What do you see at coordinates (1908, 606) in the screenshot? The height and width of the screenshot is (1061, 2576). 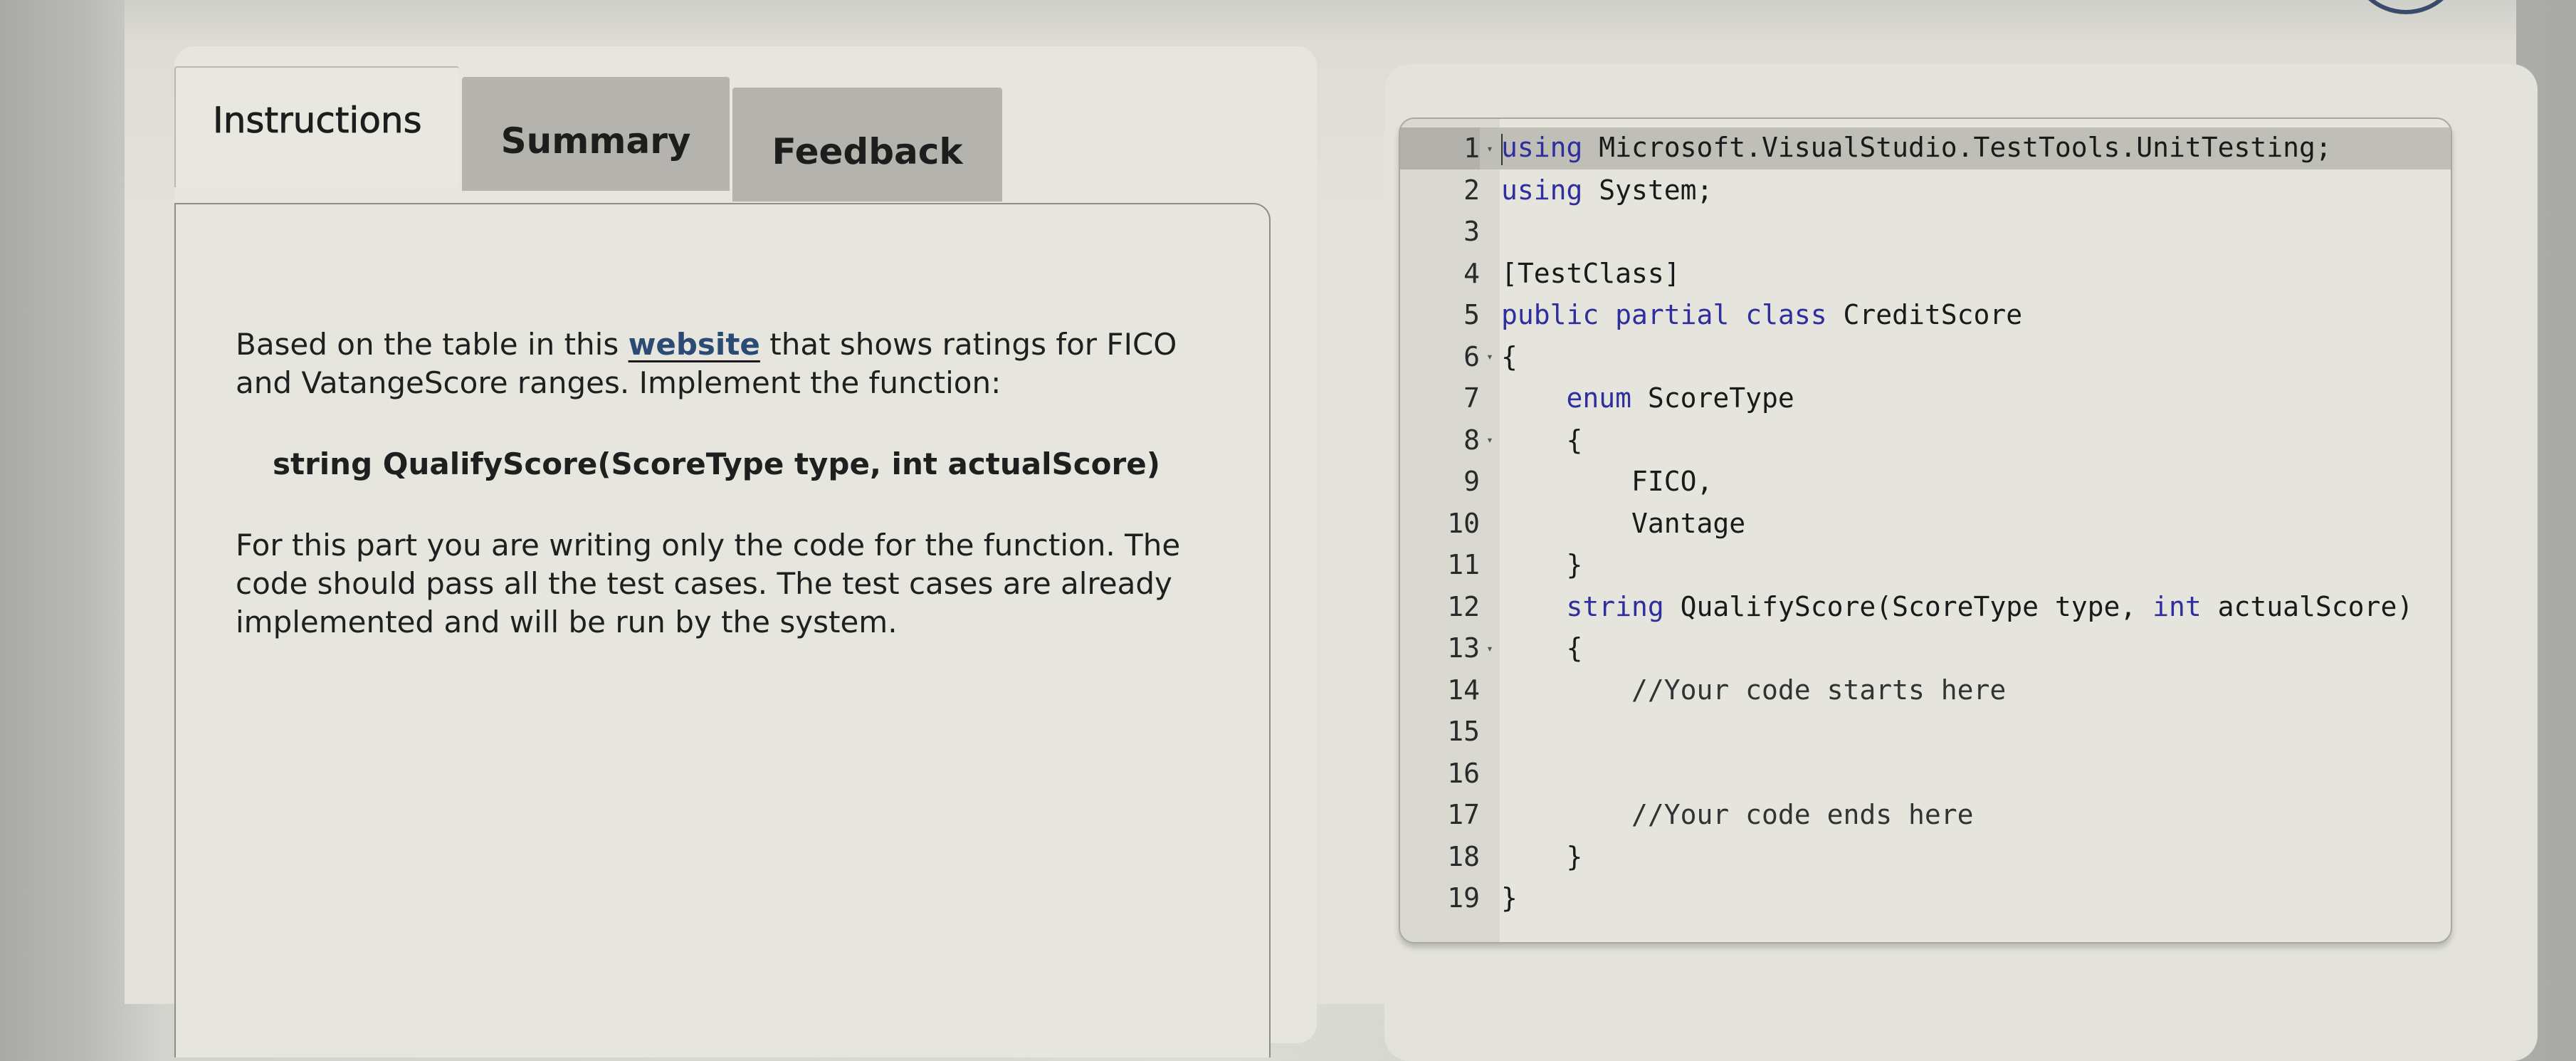 I see `code-token: QualifyScore(ScoreType type,` at bounding box center [1908, 606].